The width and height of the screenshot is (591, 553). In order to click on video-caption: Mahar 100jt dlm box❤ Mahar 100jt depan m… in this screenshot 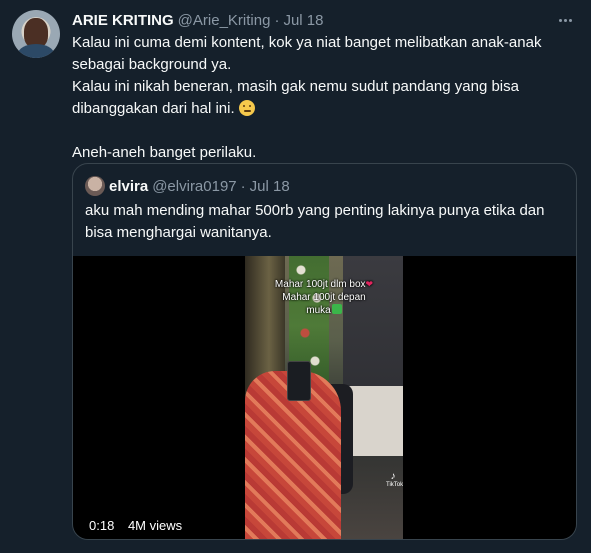, I will do `click(324, 297)`.